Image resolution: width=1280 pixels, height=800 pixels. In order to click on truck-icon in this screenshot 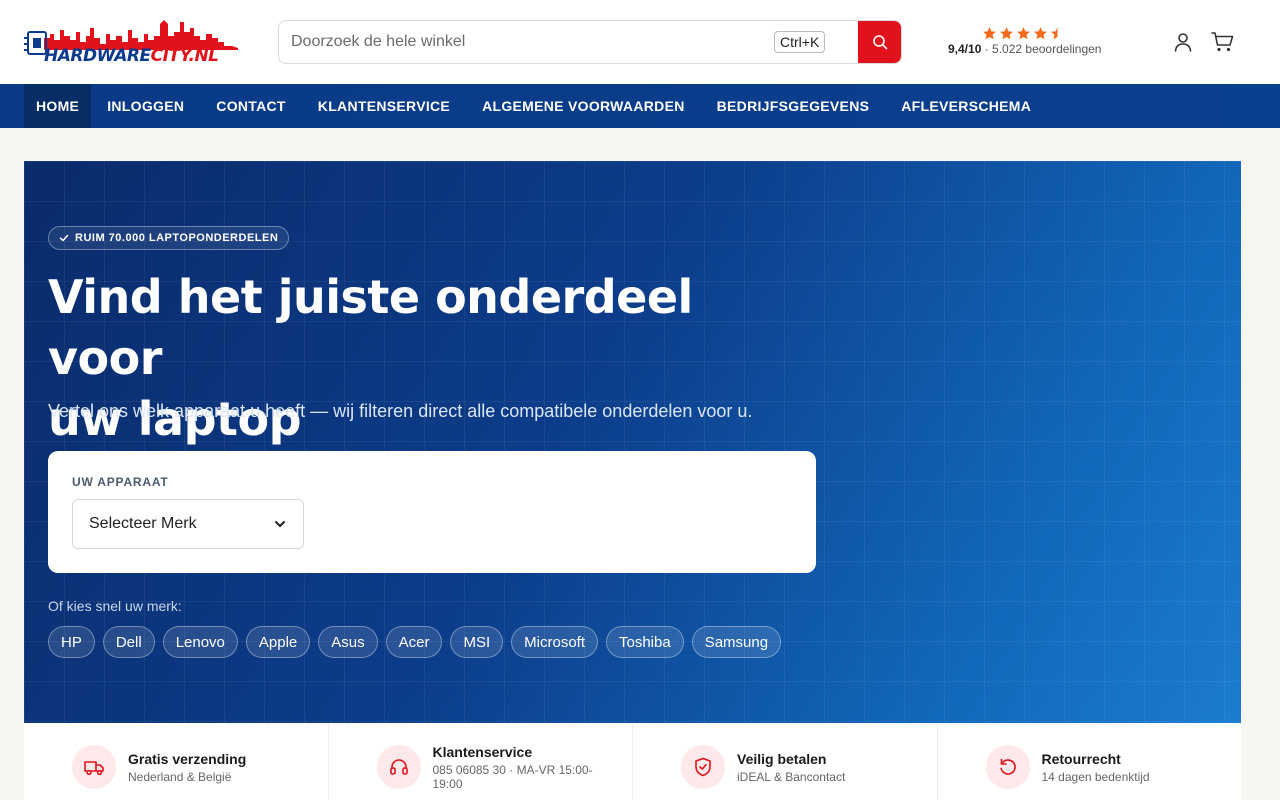, I will do `click(94, 768)`.